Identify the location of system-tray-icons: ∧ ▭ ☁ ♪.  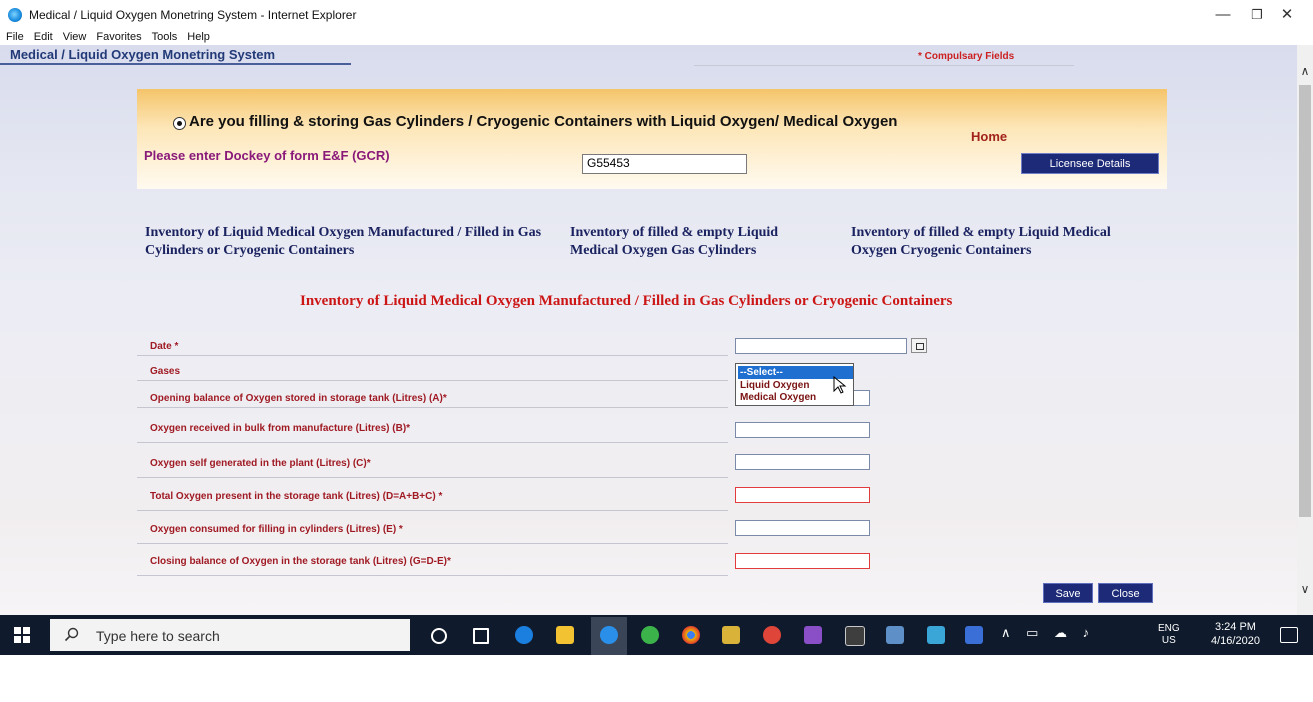
(1056, 635).